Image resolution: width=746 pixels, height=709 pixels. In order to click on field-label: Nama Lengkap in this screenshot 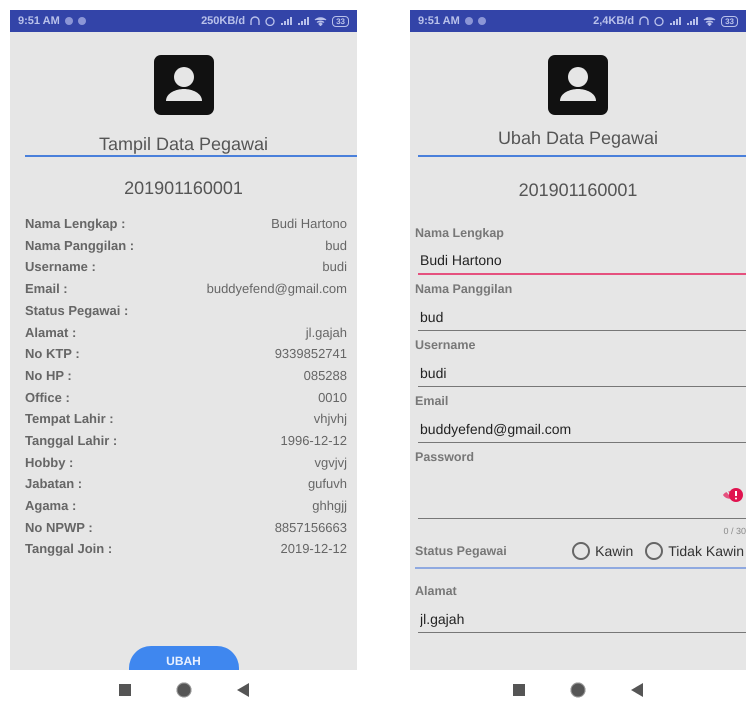, I will do `click(460, 233)`.